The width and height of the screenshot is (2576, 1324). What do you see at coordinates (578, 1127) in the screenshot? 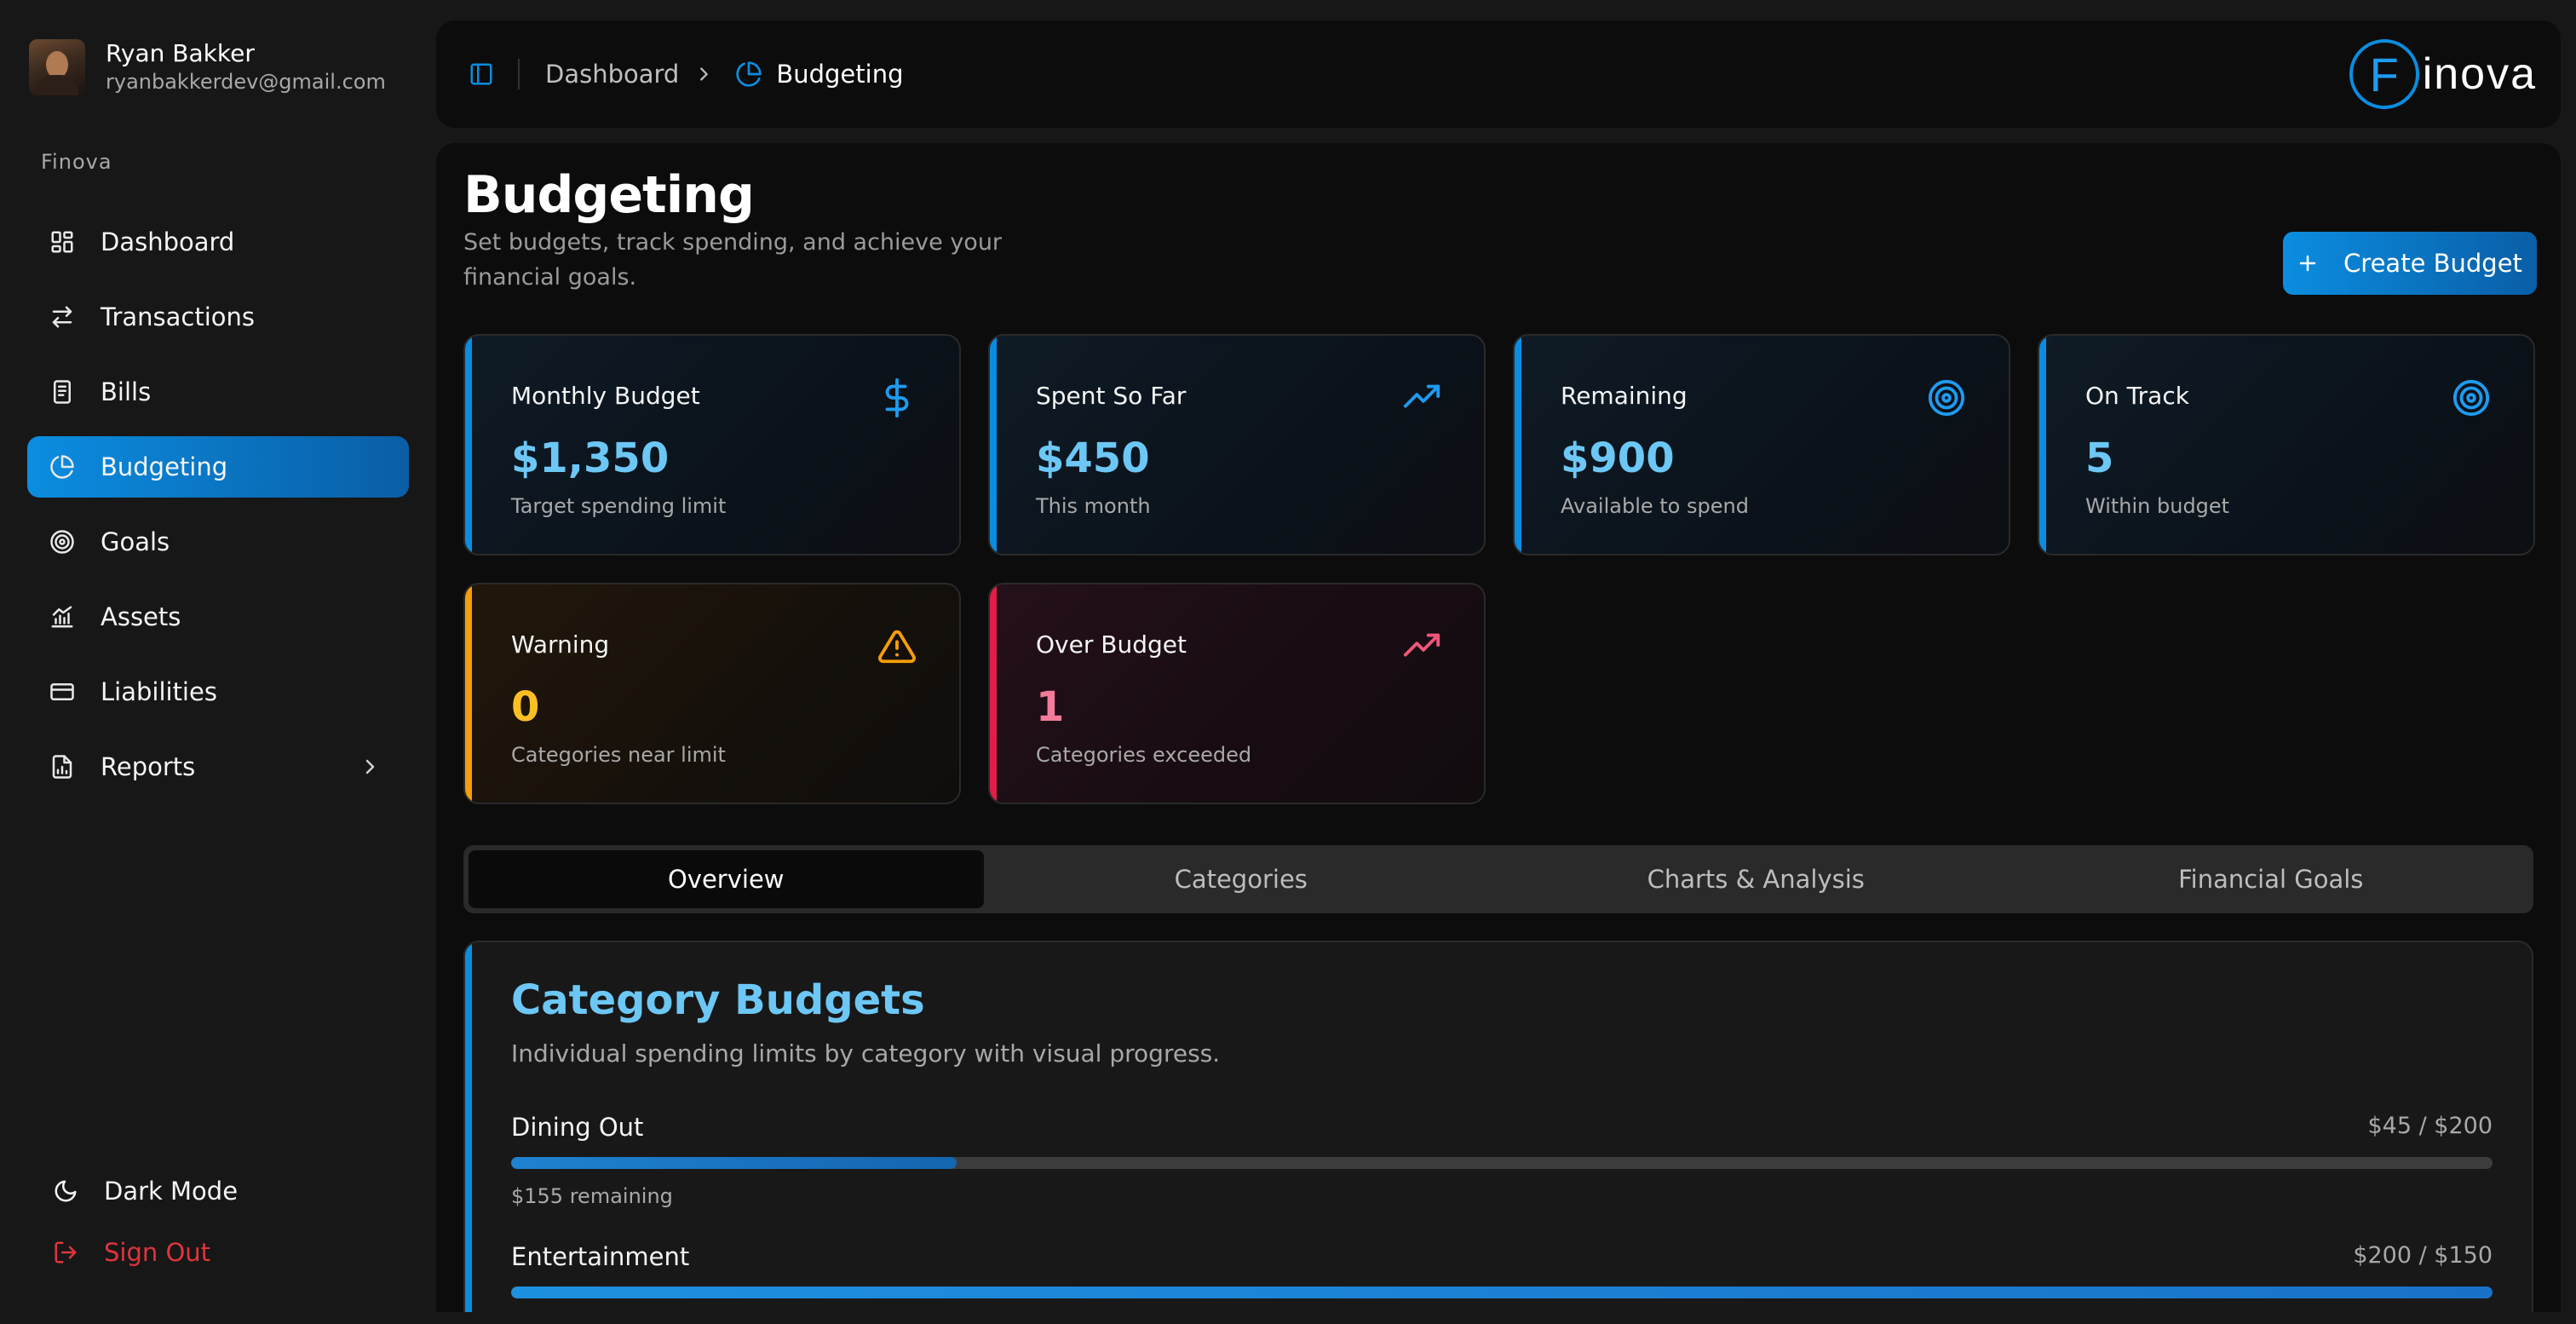
I see `category-name: Dining Out` at bounding box center [578, 1127].